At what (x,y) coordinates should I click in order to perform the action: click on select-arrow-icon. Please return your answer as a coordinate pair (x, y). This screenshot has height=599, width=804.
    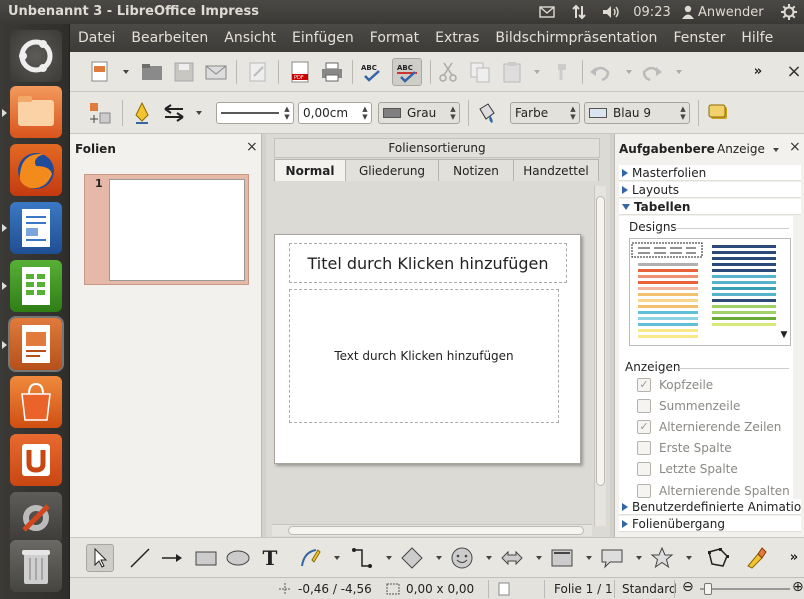
    Looking at the image, I should click on (100, 558).